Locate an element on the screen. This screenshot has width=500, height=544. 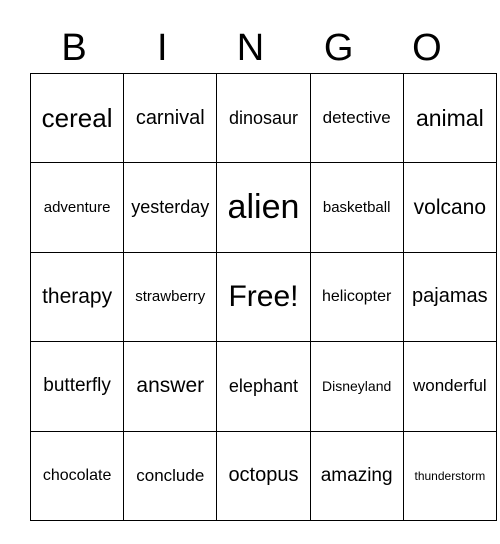
bingo-cell: yesterday is located at coordinates (170, 207).